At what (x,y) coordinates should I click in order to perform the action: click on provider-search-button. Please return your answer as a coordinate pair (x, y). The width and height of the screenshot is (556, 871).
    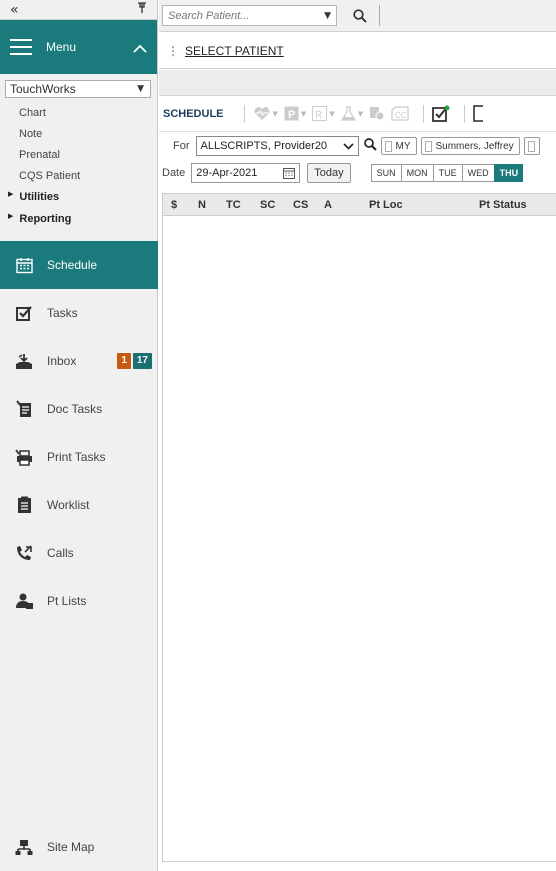
    Looking at the image, I should click on (370, 146).